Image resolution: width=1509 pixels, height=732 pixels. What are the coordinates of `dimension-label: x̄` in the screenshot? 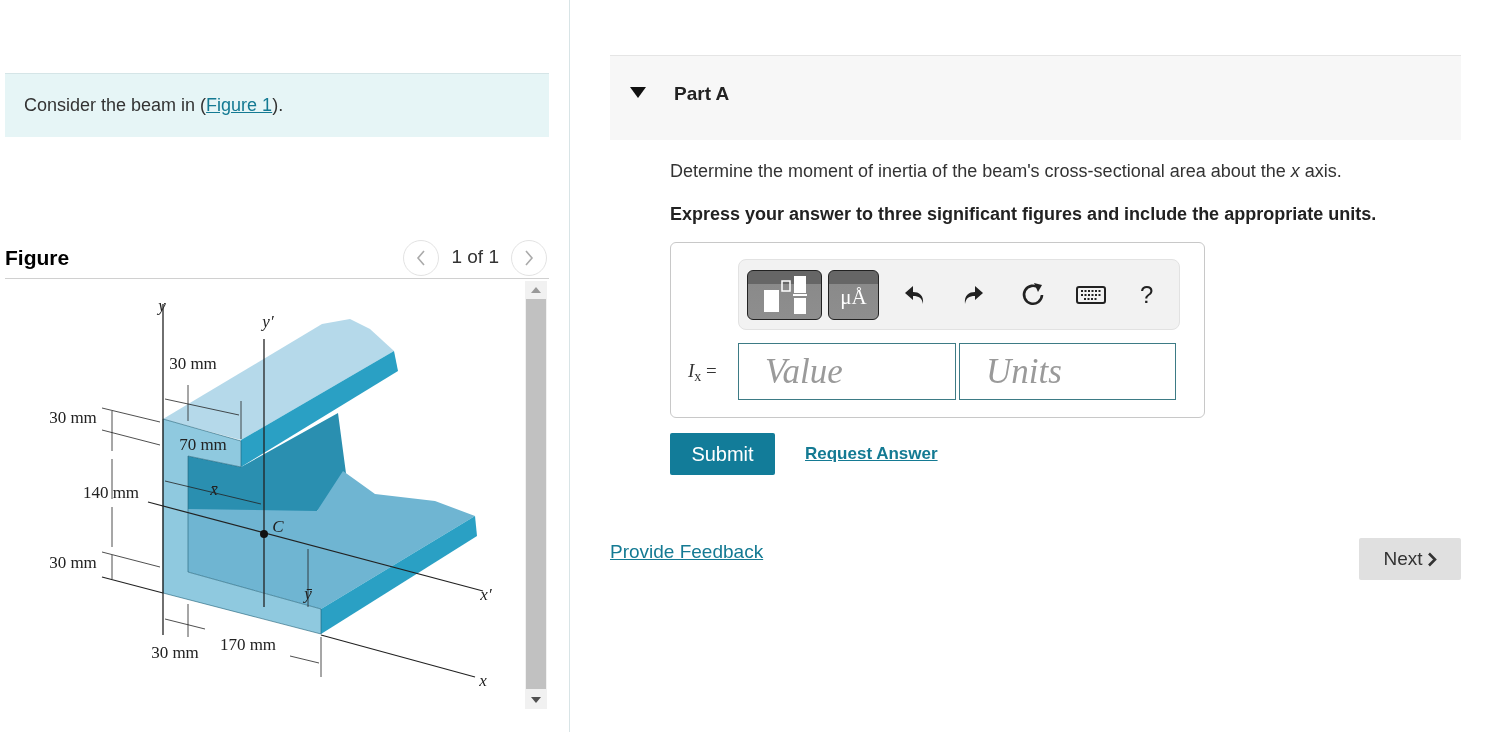 It's located at (214, 489).